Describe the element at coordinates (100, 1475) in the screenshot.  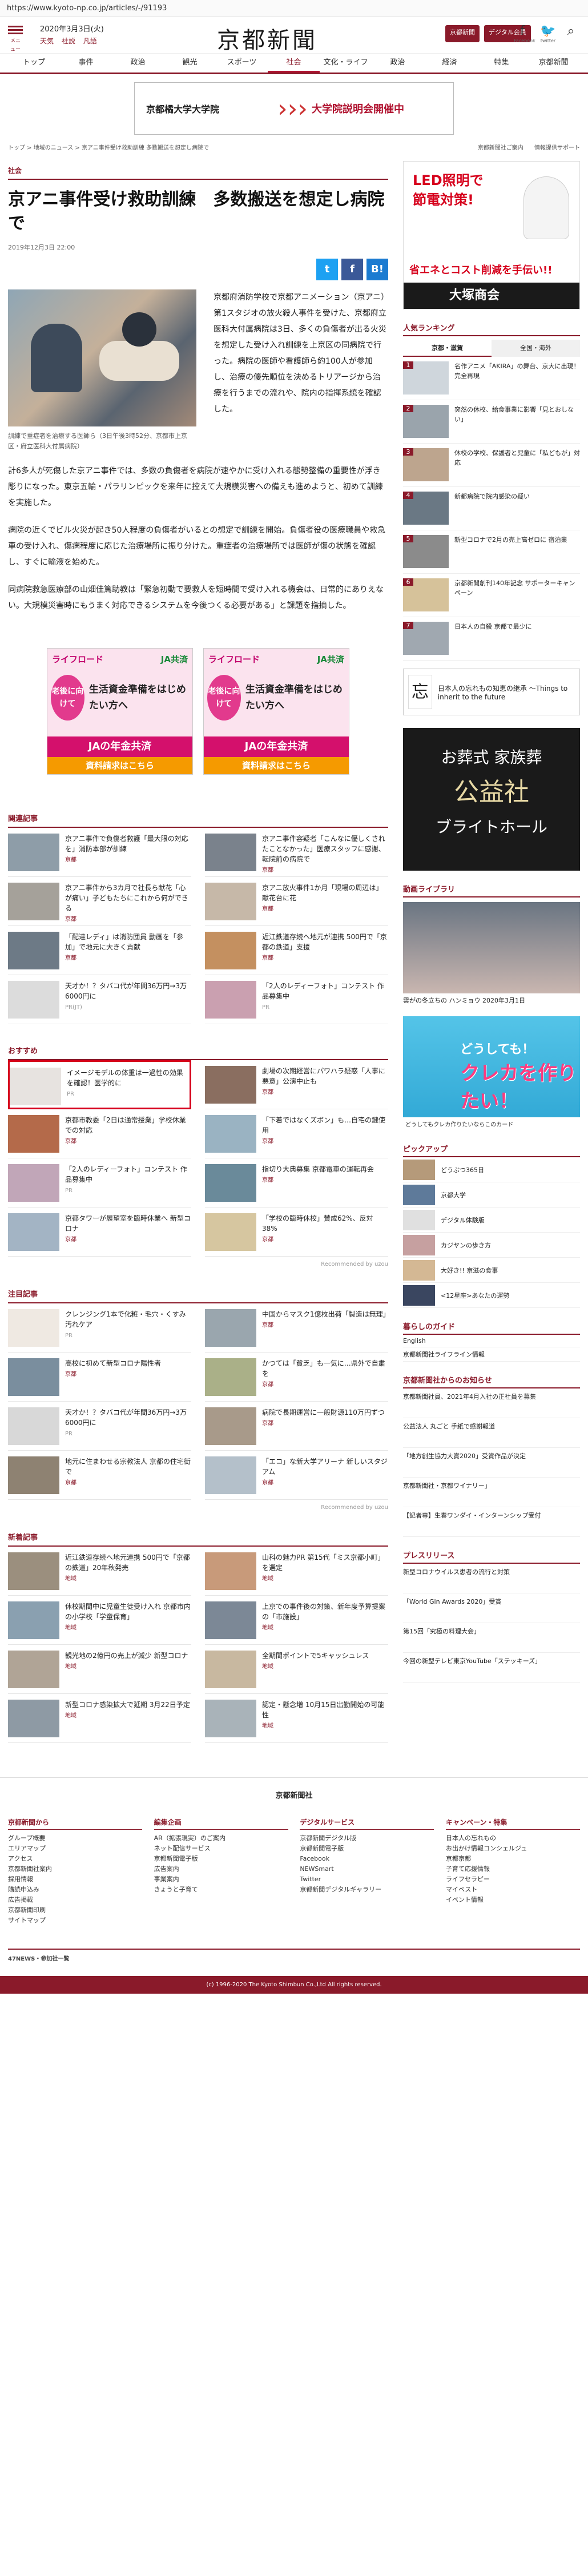
I see `attention-card: 地元に住まわせる宗教法人 京都の住宅街で 京都` at that location.